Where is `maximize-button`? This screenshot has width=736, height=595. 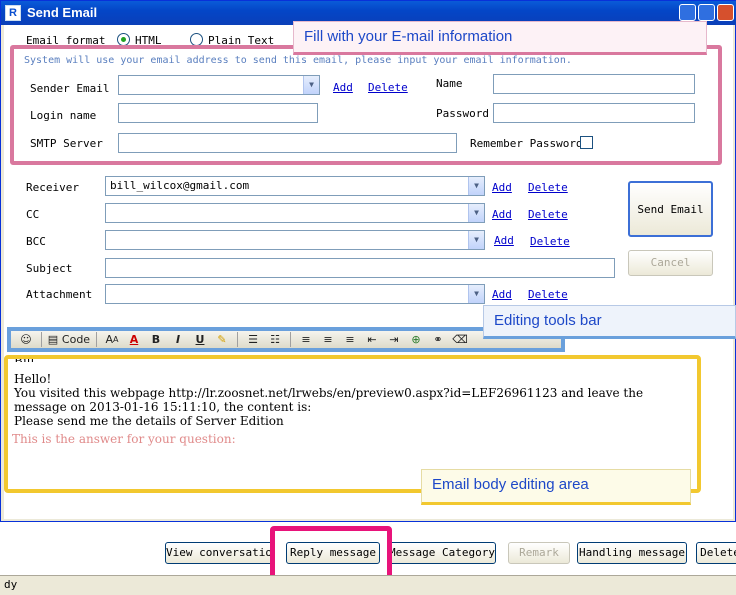 maximize-button is located at coordinates (706, 12).